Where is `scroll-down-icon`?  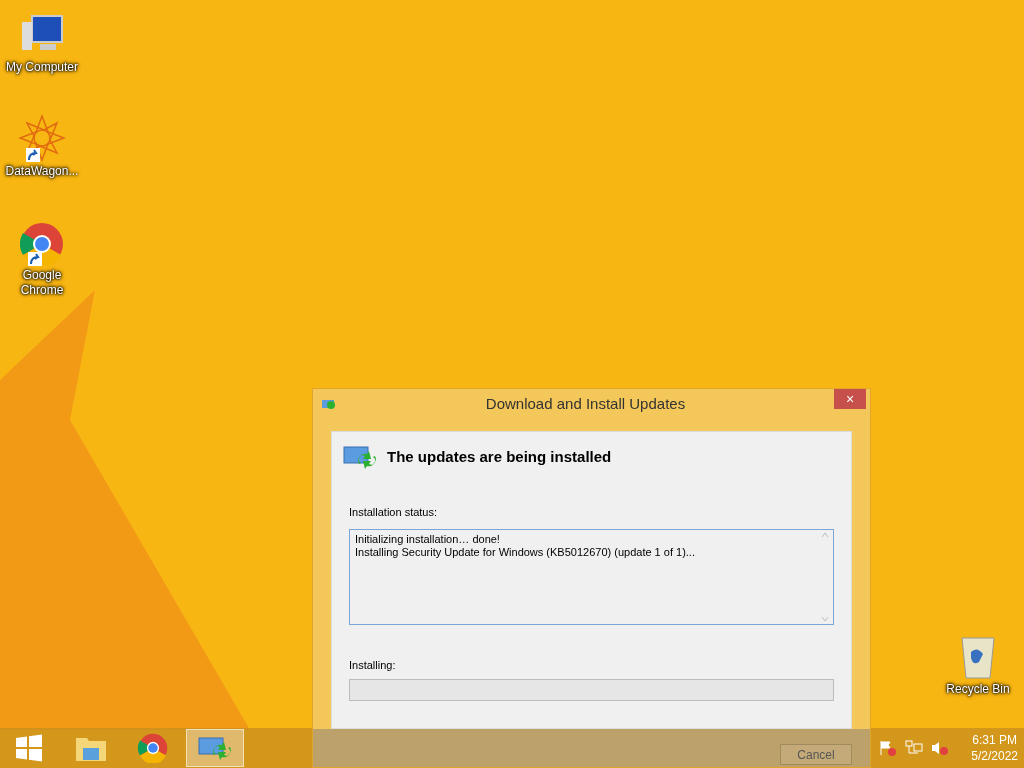 scroll-down-icon is located at coordinates (825, 618).